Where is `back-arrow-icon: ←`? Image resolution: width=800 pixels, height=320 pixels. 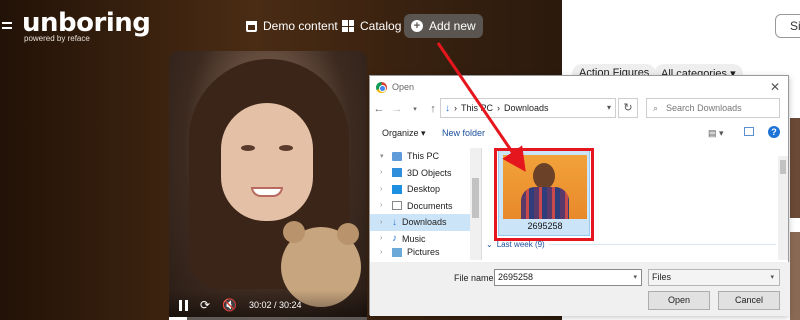 back-arrow-icon: ← is located at coordinates (379, 109).